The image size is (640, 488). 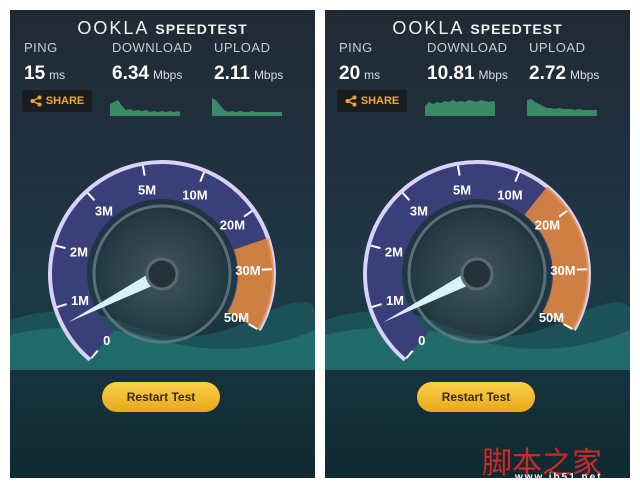 I want to click on upload-metric: UPLOAD 2.11 Mbps, so click(x=248, y=62).